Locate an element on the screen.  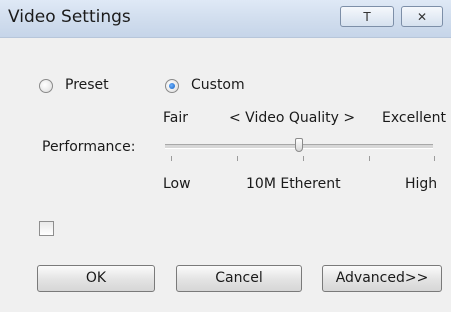
cancel-button: Cancel is located at coordinates (239, 278).